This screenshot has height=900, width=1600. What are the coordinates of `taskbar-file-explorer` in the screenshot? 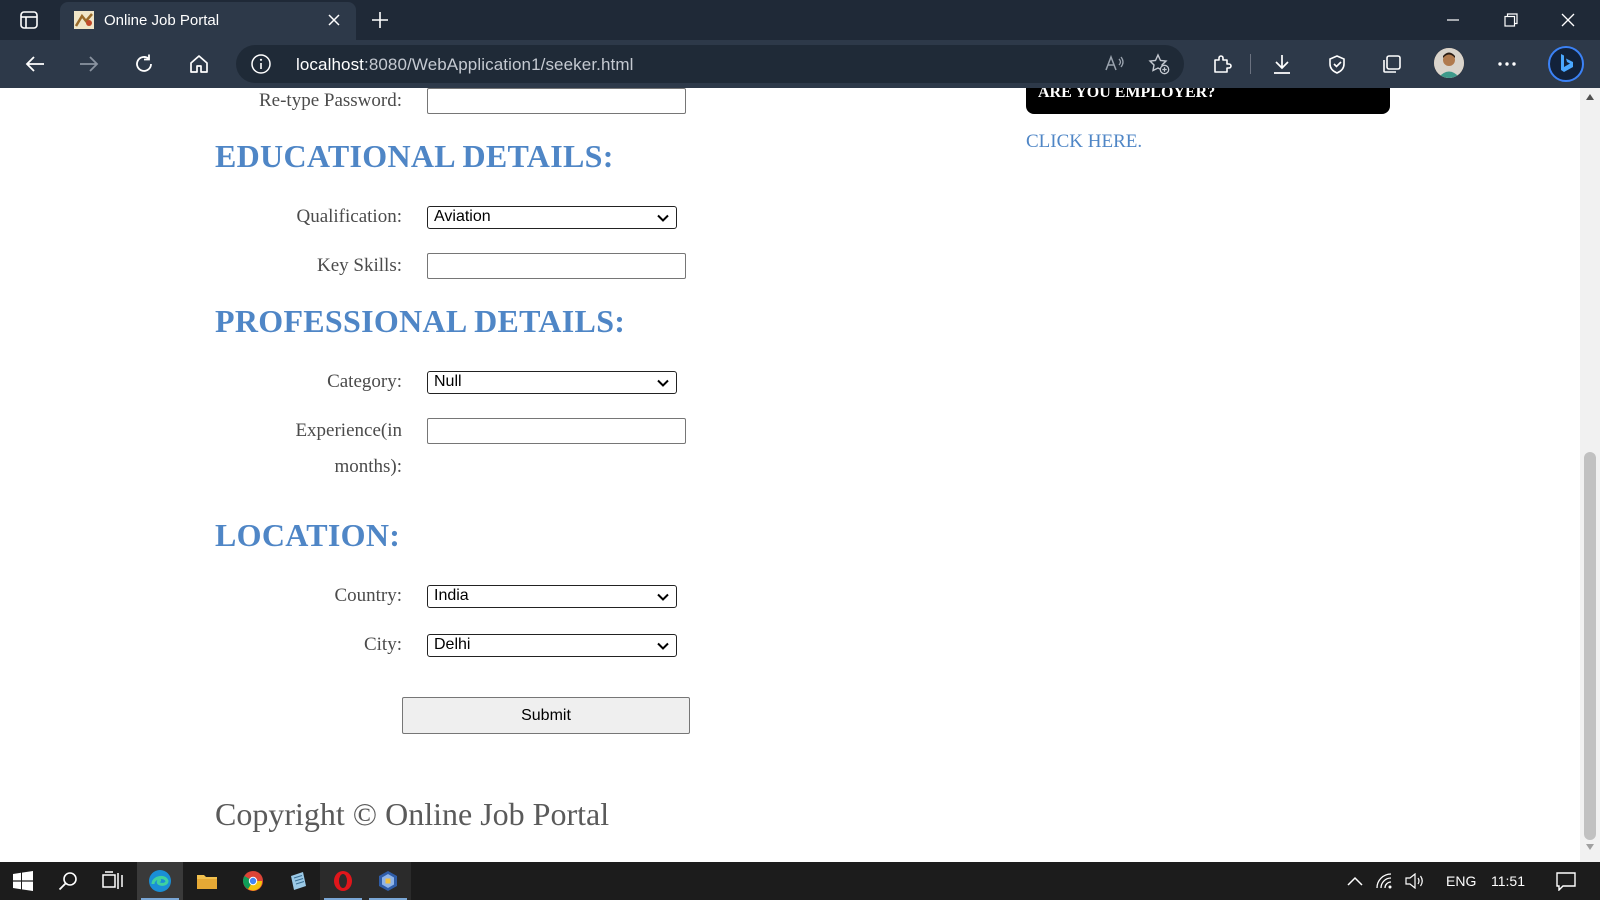 It's located at (207, 881).